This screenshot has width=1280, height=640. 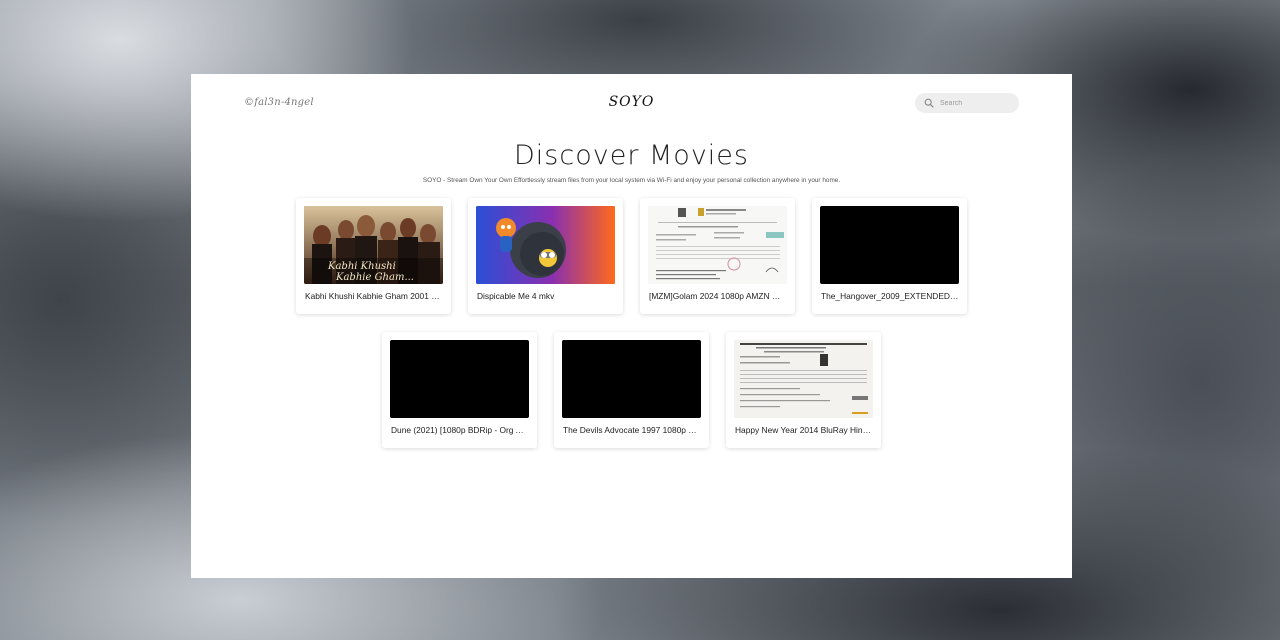 I want to click on poster-title-line-1: Kabhi Khushi, so click(x=362, y=266).